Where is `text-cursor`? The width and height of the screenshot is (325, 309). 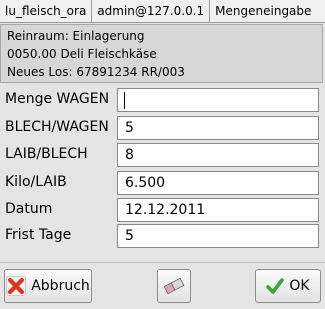 text-cursor is located at coordinates (124, 100).